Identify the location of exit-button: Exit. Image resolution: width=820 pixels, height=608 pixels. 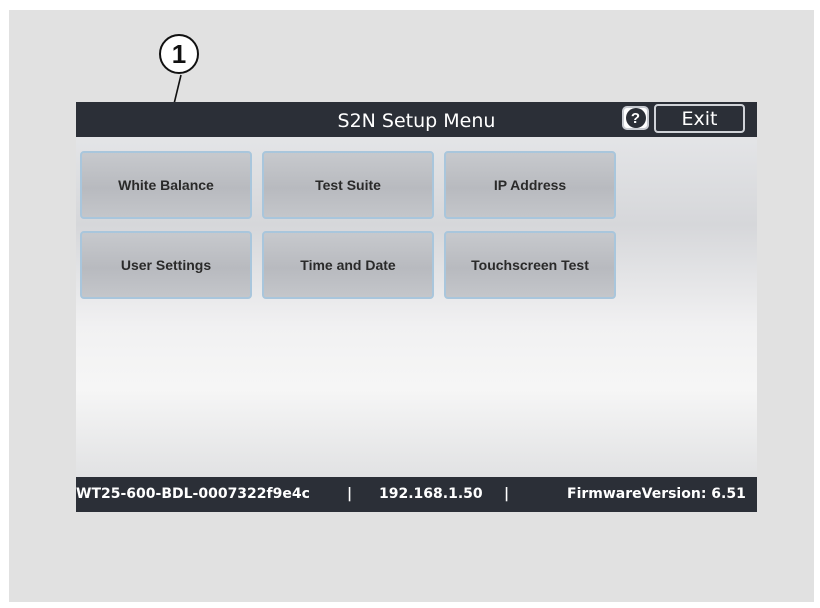
(699, 118).